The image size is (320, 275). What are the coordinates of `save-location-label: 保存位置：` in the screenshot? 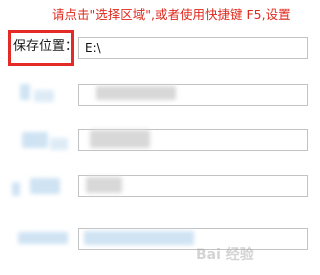 It's located at (46, 46).